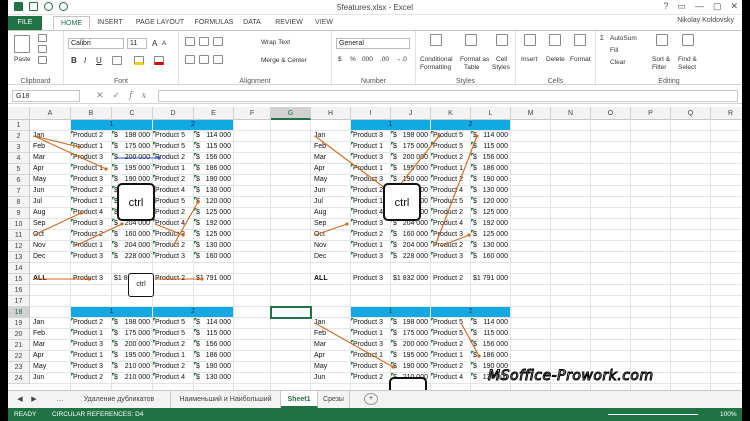 Image resolution: width=750 pixels, height=421 pixels. What do you see at coordinates (204, 59) in the screenshot?
I see `align-center-icon` at bounding box center [204, 59].